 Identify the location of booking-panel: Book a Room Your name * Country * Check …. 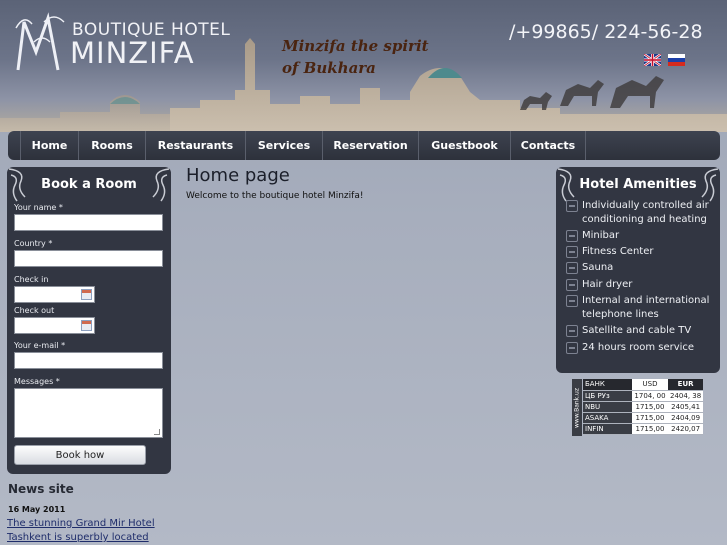
(89, 320).